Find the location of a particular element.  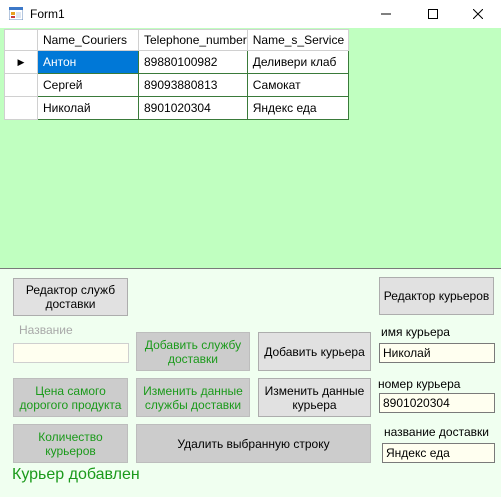

minimize-button is located at coordinates (386, 14).